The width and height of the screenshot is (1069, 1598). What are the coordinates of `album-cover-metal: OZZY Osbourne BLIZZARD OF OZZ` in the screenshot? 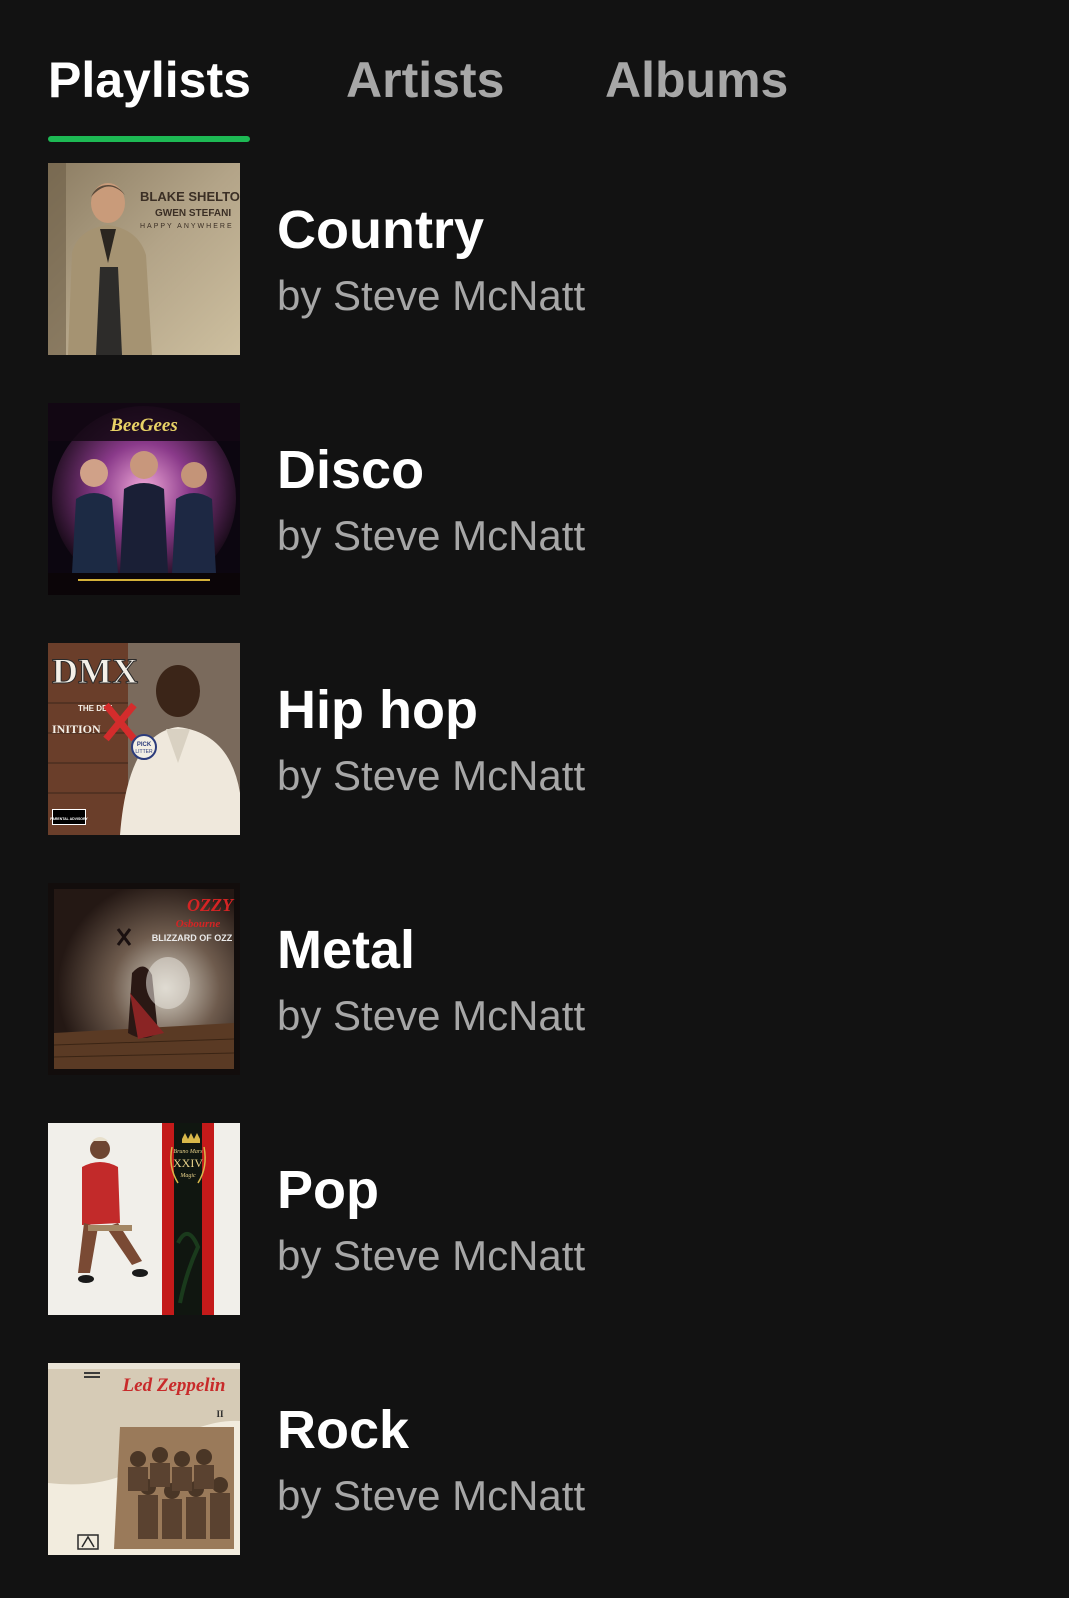 It's located at (144, 979).